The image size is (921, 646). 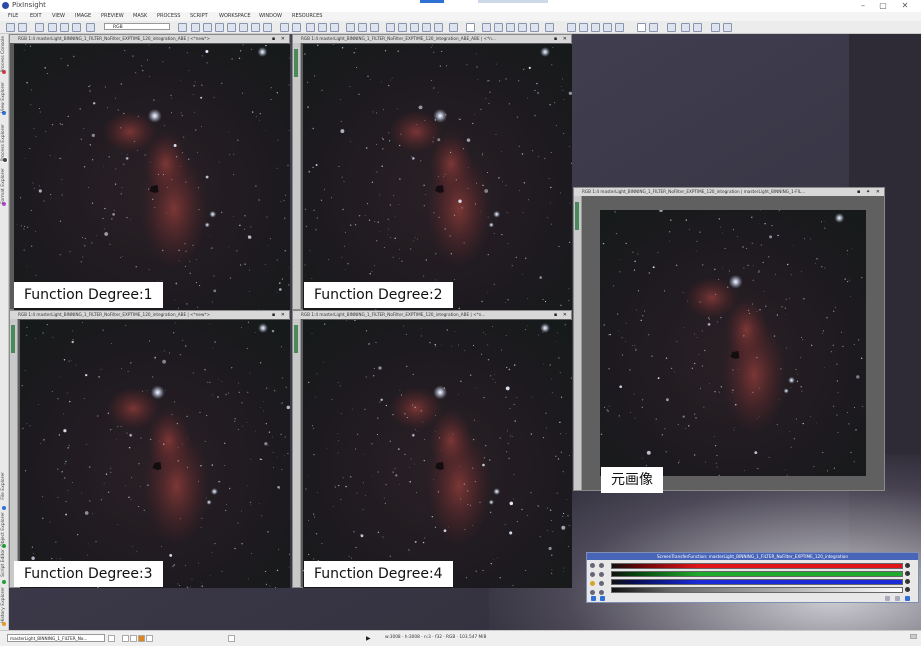 What do you see at coordinates (595, 27) in the screenshot?
I see `window-iconize-icon` at bounding box center [595, 27].